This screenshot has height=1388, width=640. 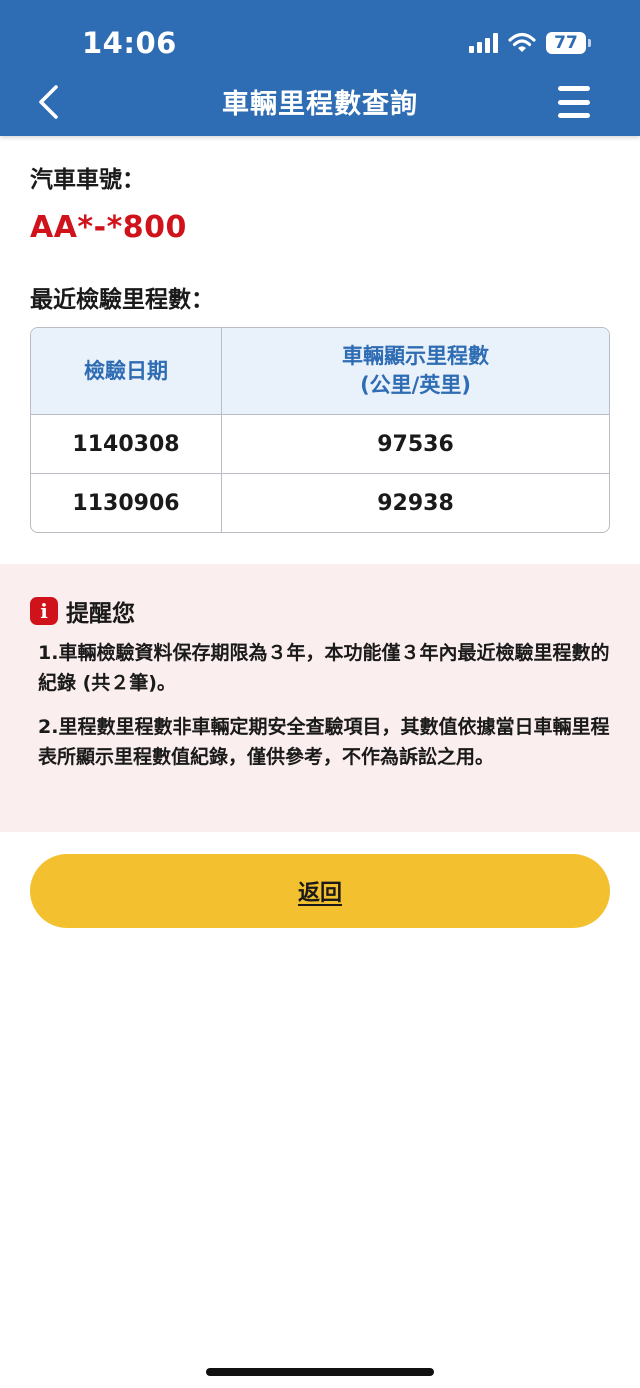 What do you see at coordinates (44, 611) in the screenshot?
I see `info-icon: i` at bounding box center [44, 611].